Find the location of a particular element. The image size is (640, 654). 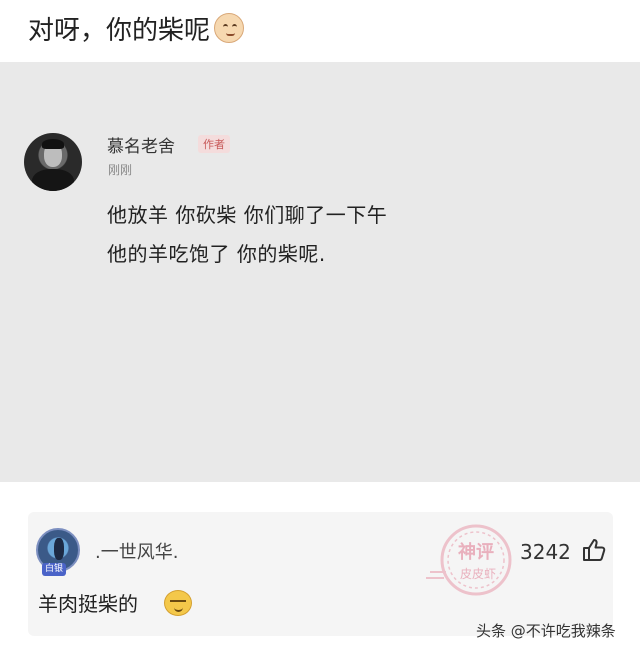

commenter-name: .一世风华. is located at coordinates (136, 551).